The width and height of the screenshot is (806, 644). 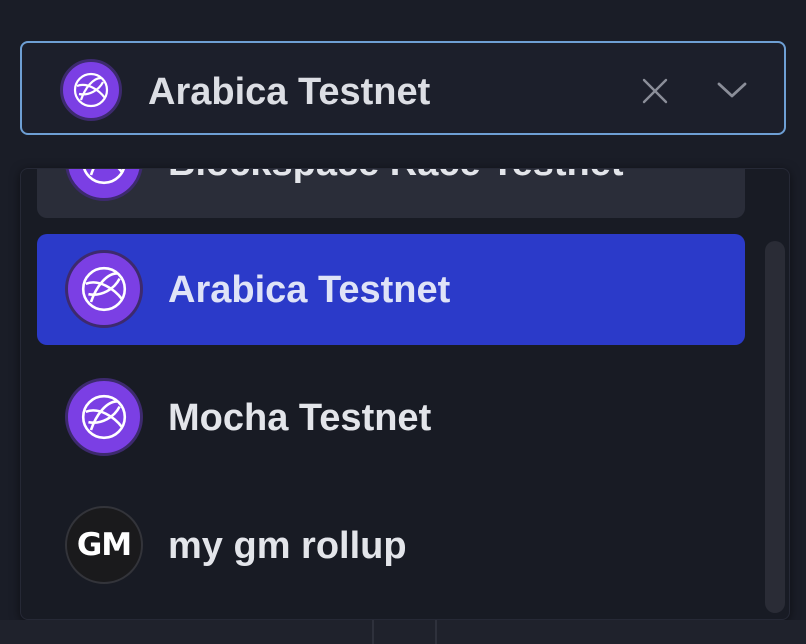 I want to click on clear-selection-button, so click(x=655, y=91).